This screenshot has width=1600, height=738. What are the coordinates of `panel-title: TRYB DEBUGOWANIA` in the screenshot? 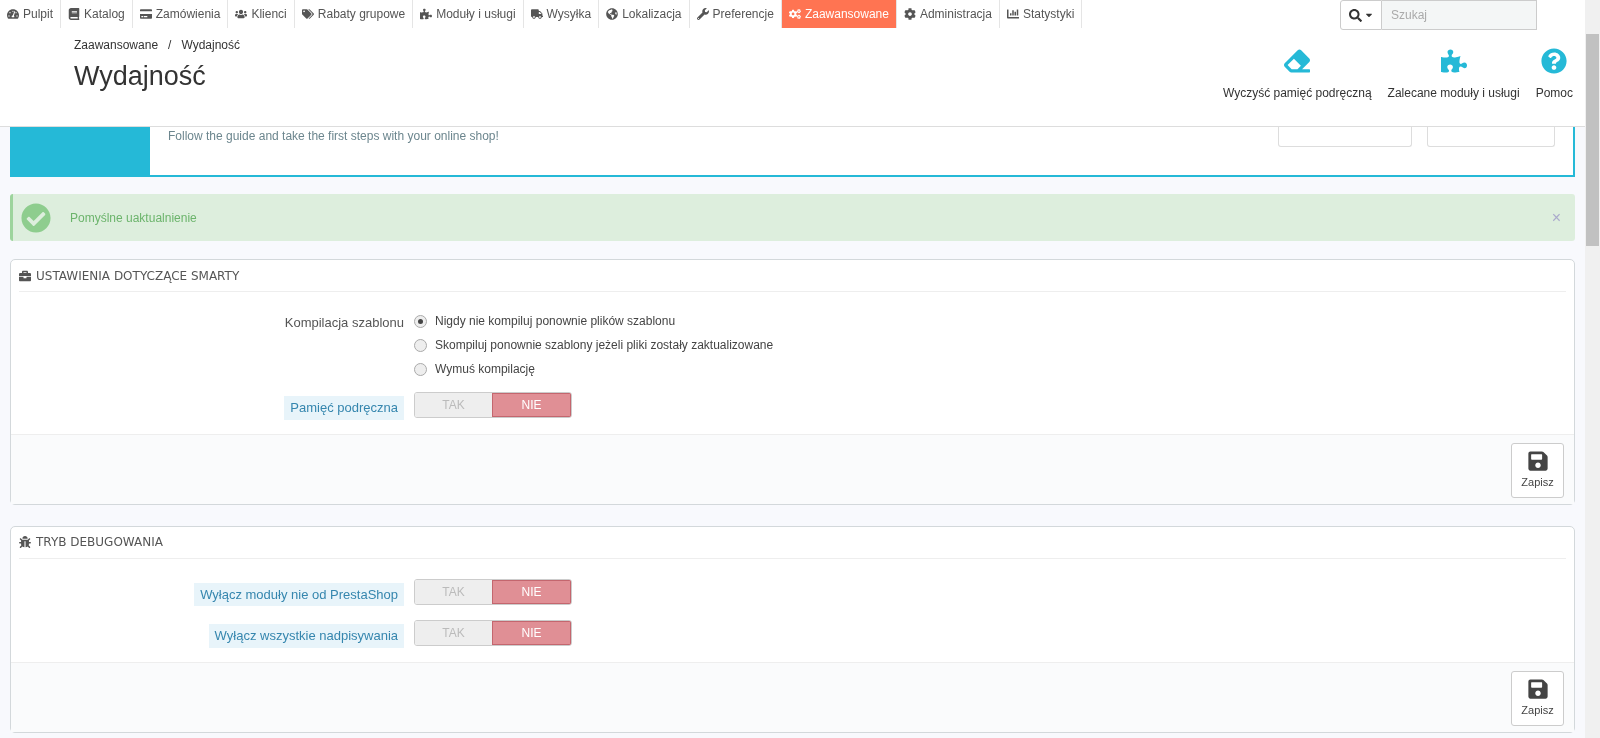 It's located at (99, 542).